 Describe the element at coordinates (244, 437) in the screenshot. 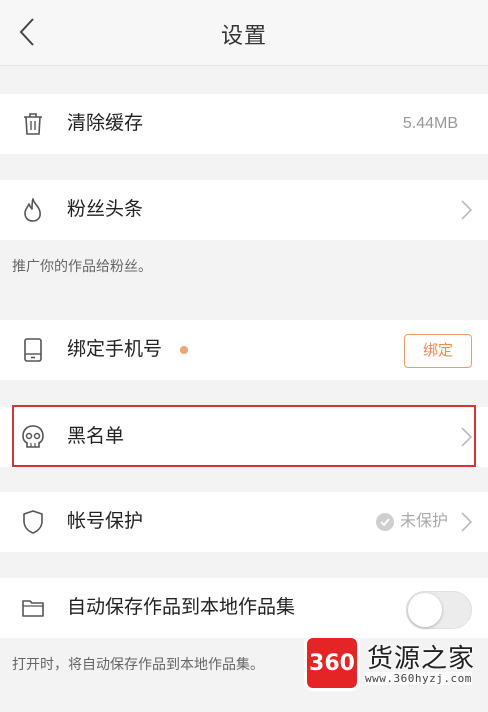

I see `blacklist-row: 黑名单` at that location.